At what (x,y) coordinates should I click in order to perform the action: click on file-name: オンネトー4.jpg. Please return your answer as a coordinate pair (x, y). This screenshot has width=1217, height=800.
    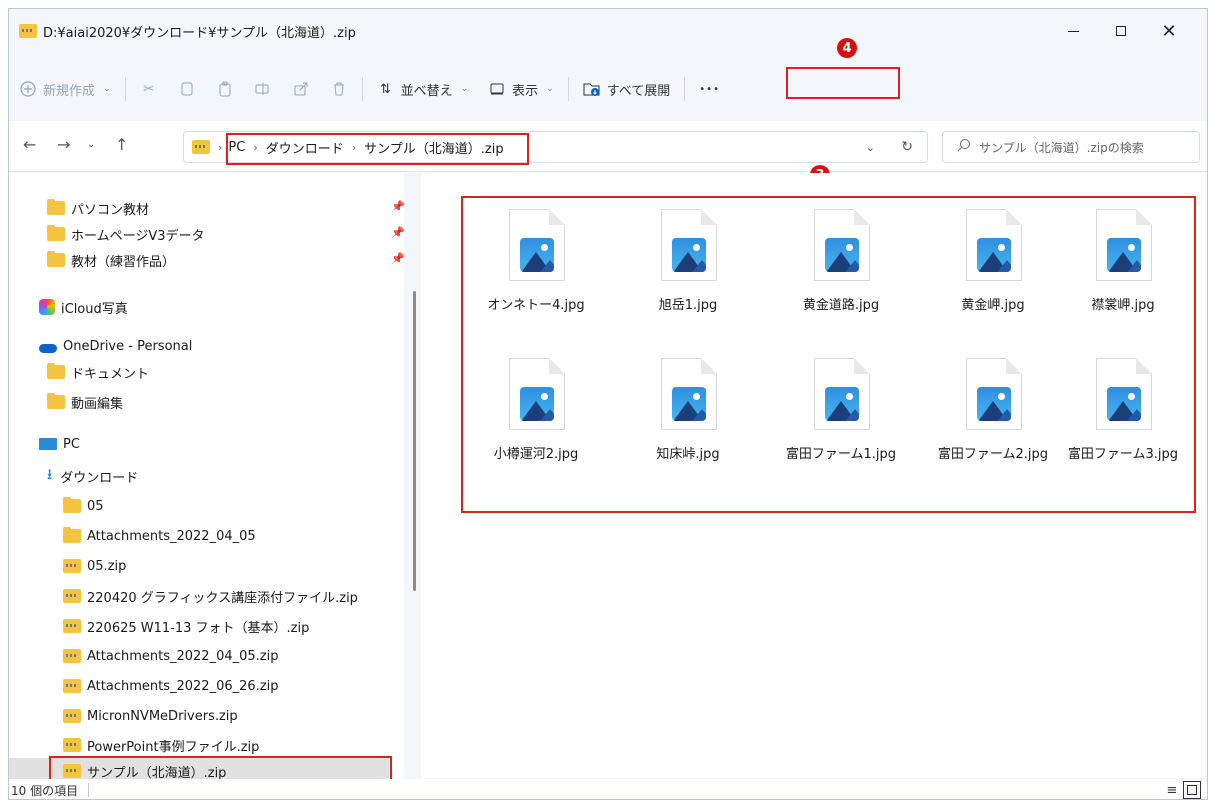
    Looking at the image, I should click on (536, 305).